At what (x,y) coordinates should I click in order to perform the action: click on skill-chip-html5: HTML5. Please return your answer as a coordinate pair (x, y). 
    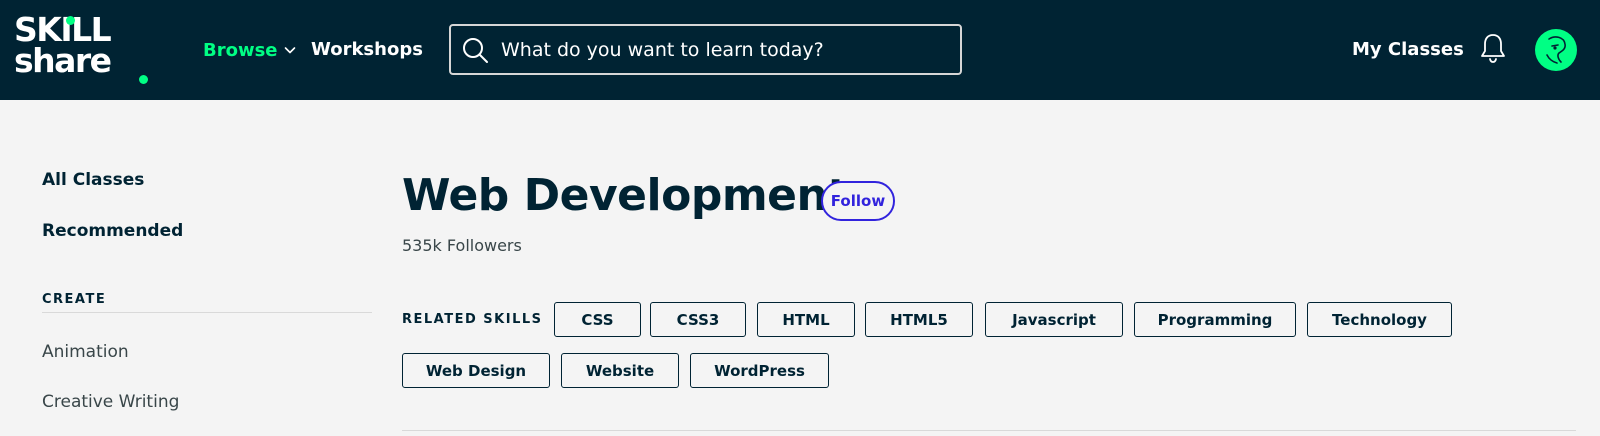
    Looking at the image, I should click on (919, 319).